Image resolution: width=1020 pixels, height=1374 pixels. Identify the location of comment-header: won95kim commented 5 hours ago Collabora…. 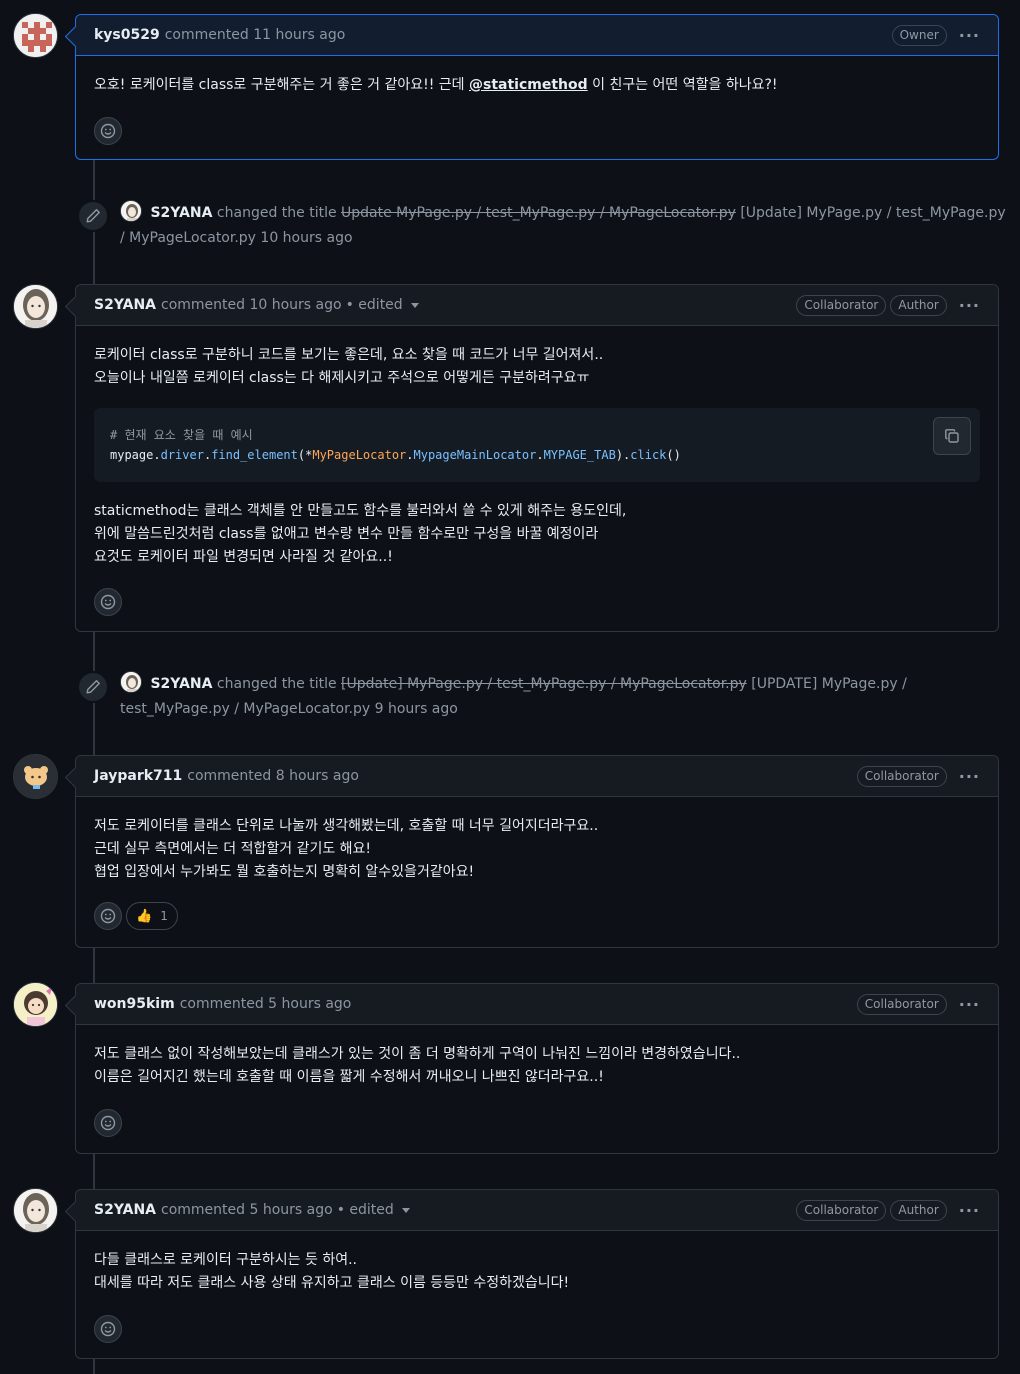
(537, 1004).